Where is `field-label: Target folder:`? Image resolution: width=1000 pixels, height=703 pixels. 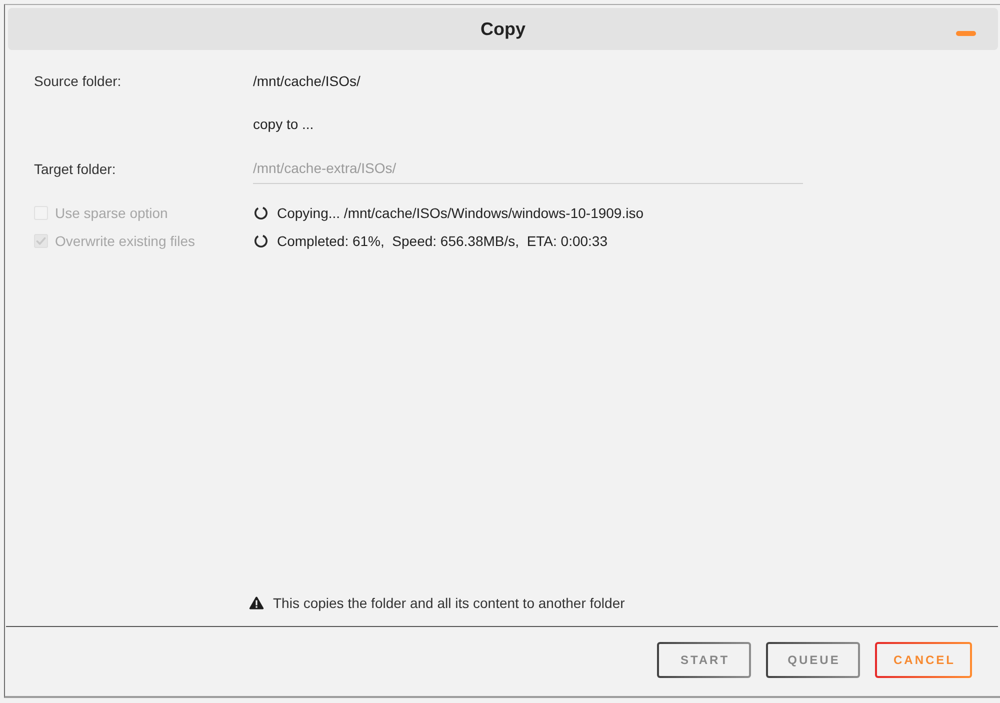 field-label: Target folder: is located at coordinates (75, 168).